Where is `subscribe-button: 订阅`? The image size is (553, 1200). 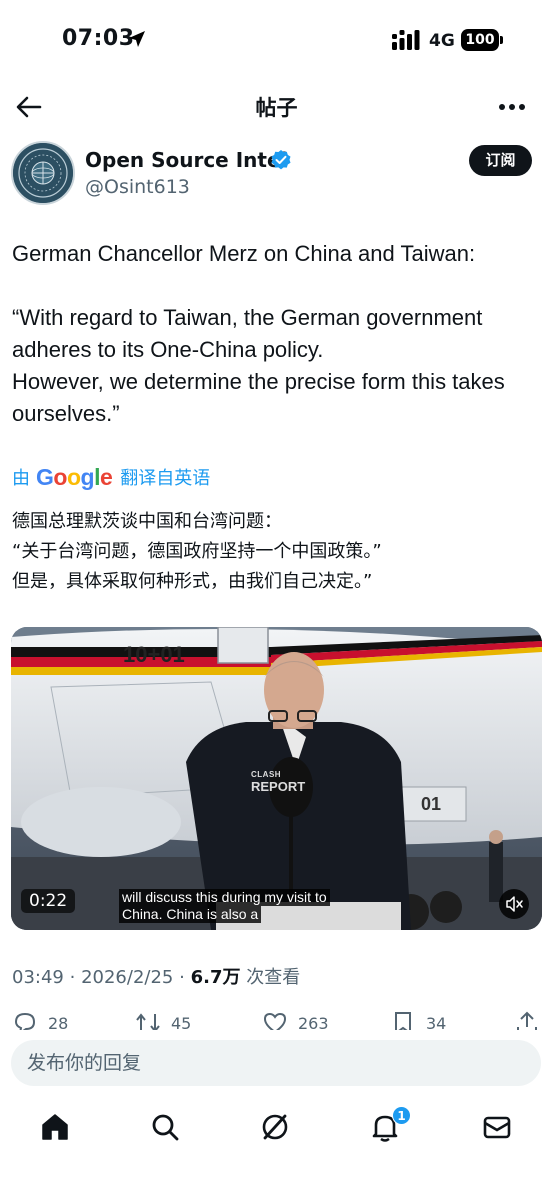
subscribe-button: 订阅 is located at coordinates (500, 160).